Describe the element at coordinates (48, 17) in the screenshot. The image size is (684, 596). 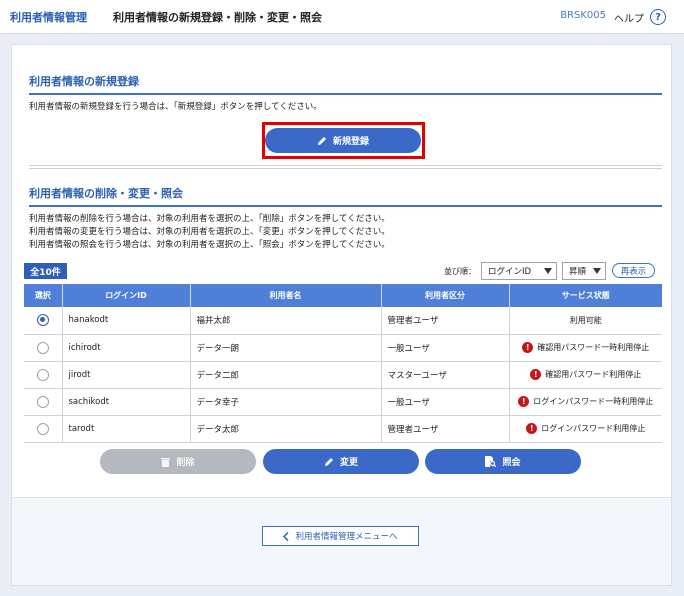
I see `brand-title: 利用者情報管理` at that location.